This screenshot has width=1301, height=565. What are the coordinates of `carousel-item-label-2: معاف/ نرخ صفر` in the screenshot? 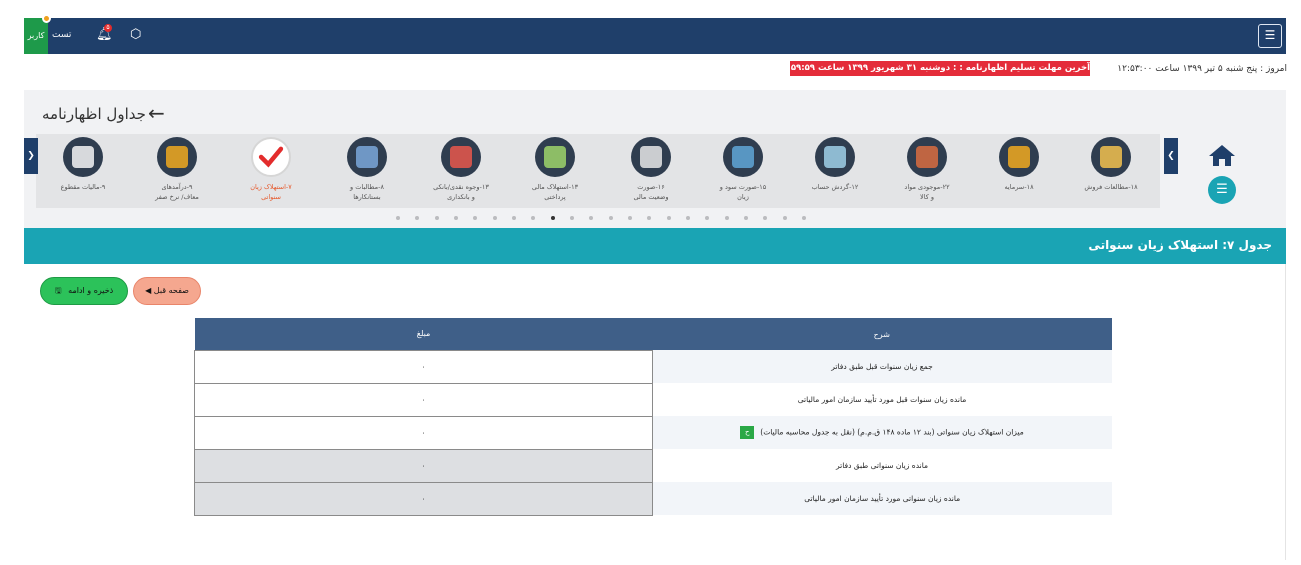 It's located at (177, 197).